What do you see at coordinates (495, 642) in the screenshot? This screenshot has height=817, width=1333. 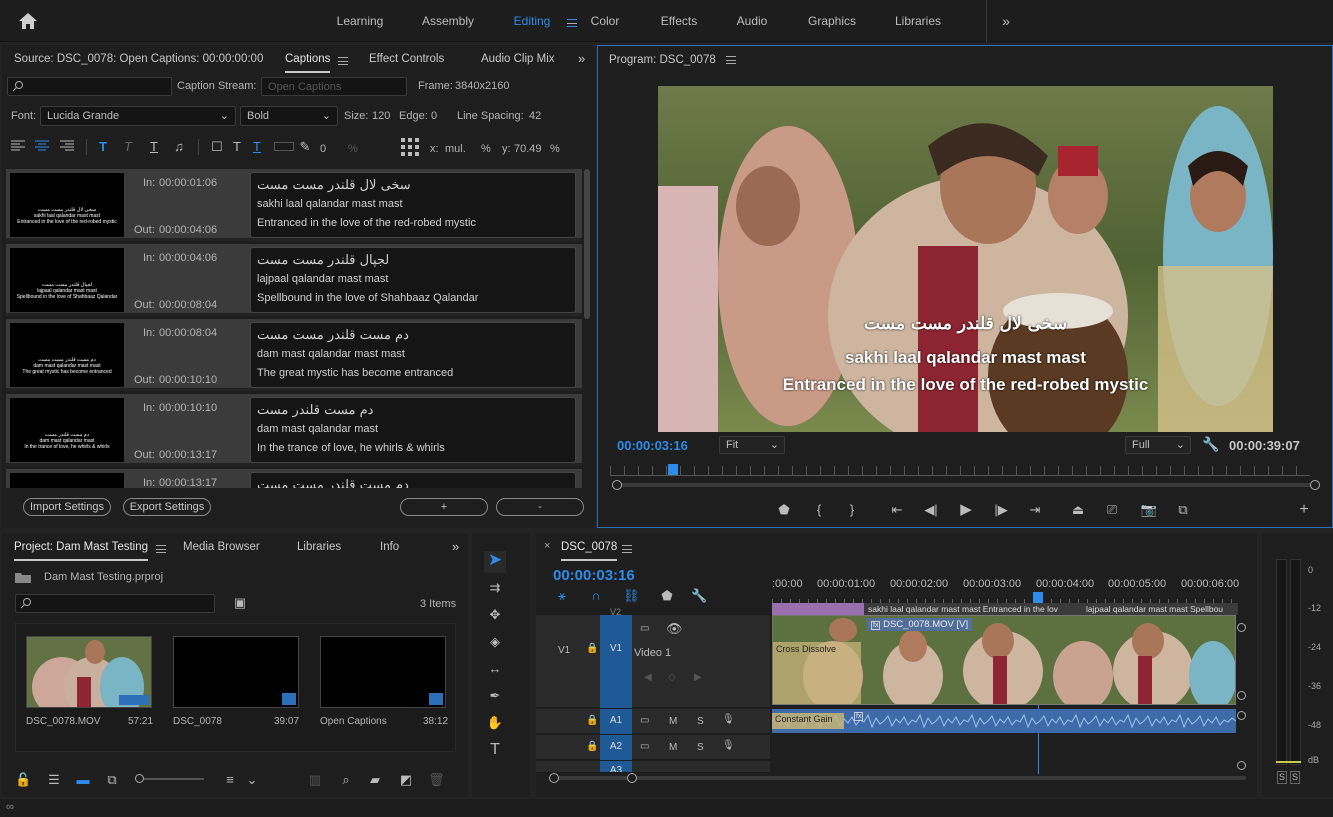 I see `razor-tool-icon: ◈` at bounding box center [495, 642].